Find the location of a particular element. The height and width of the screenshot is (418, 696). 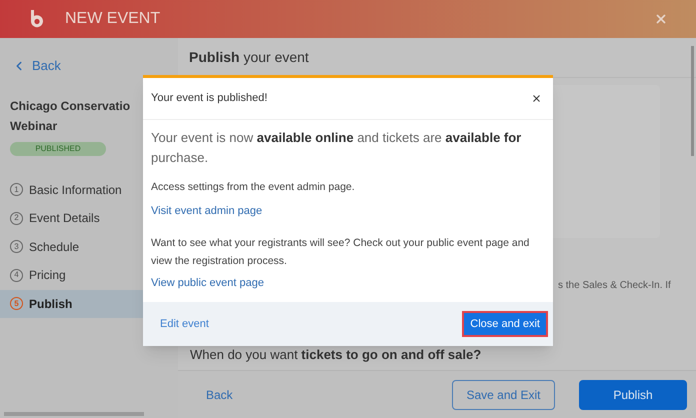

admin-page-link: Visit event admin page is located at coordinates (206, 211).